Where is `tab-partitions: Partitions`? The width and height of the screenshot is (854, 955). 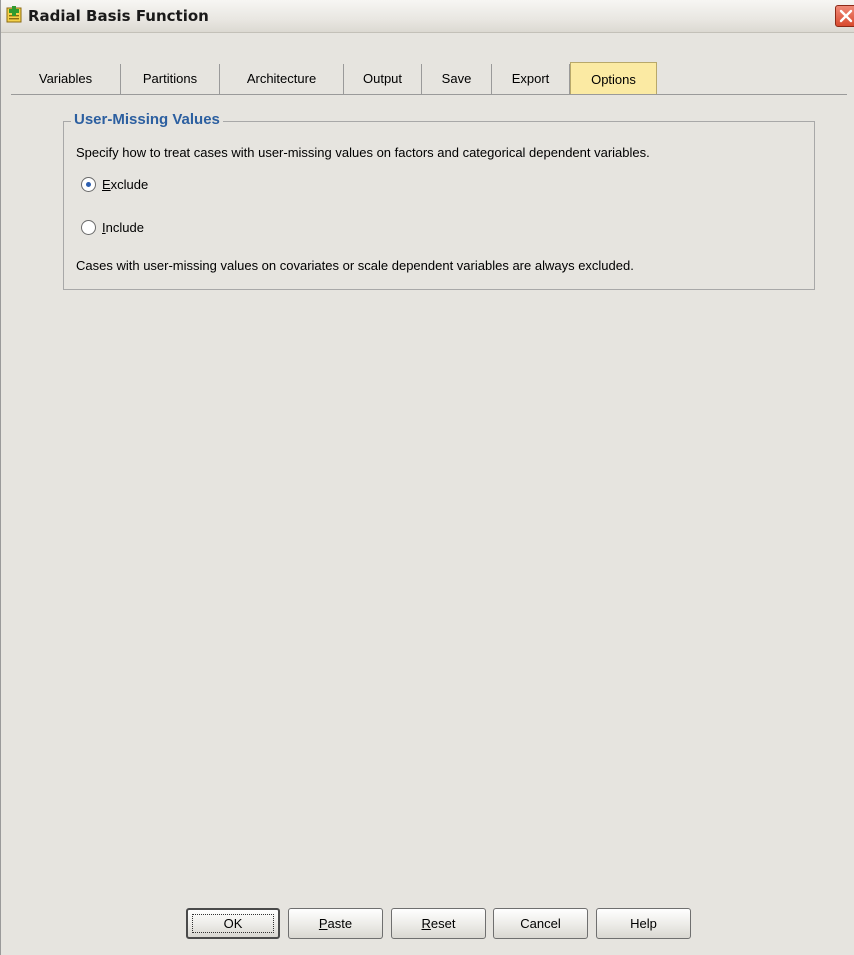 tab-partitions: Partitions is located at coordinates (170, 79).